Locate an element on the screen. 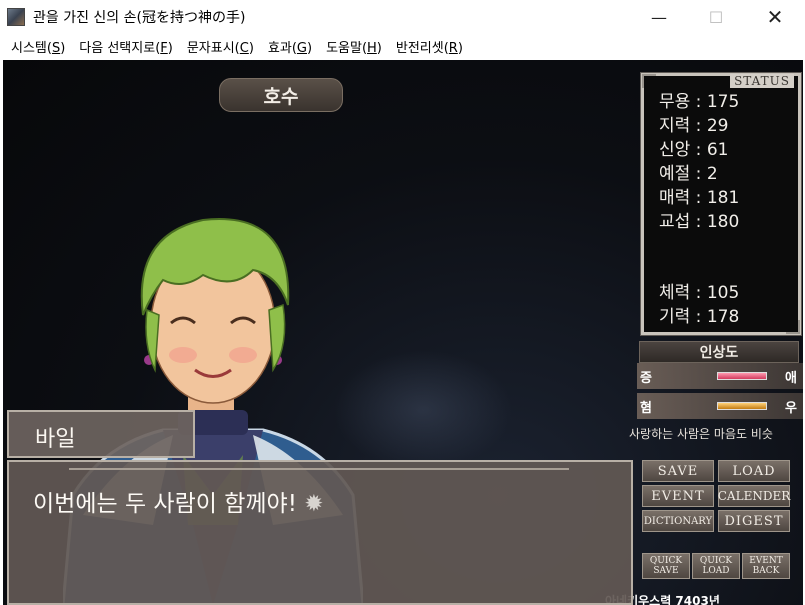 The height and width of the screenshot is (605, 805). calender-button: CALENDER is located at coordinates (754, 496).